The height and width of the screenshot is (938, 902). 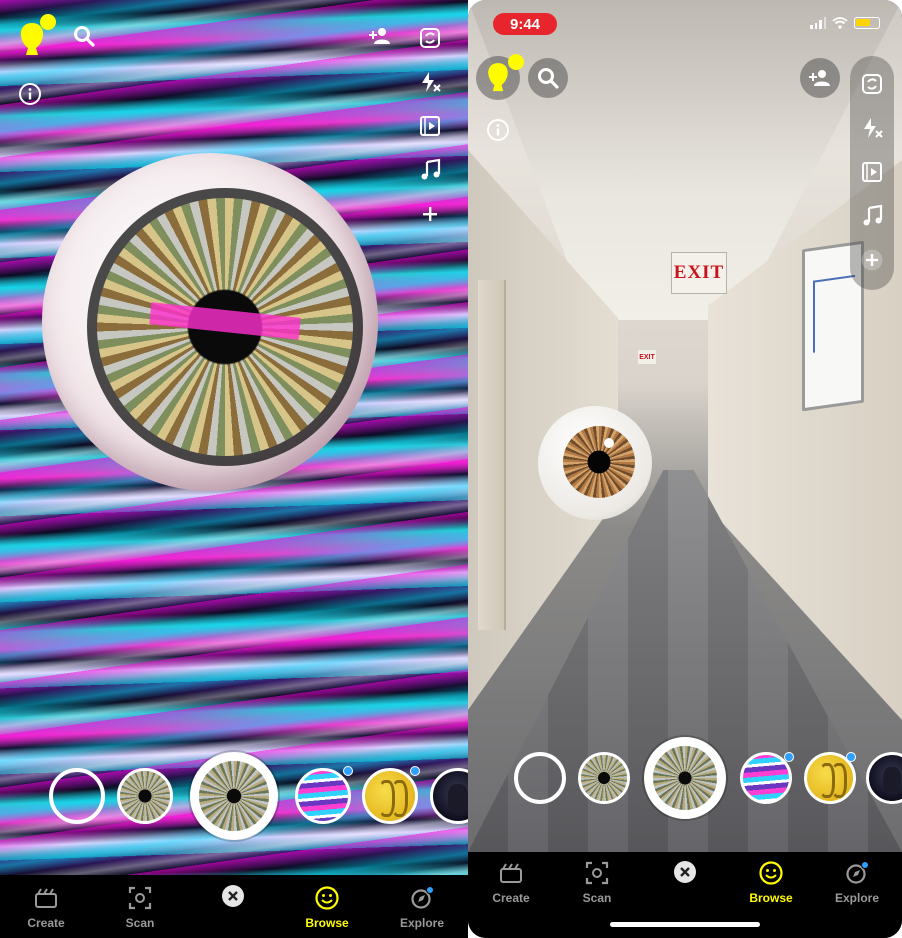 I want to click on status-icons, so click(x=845, y=23).